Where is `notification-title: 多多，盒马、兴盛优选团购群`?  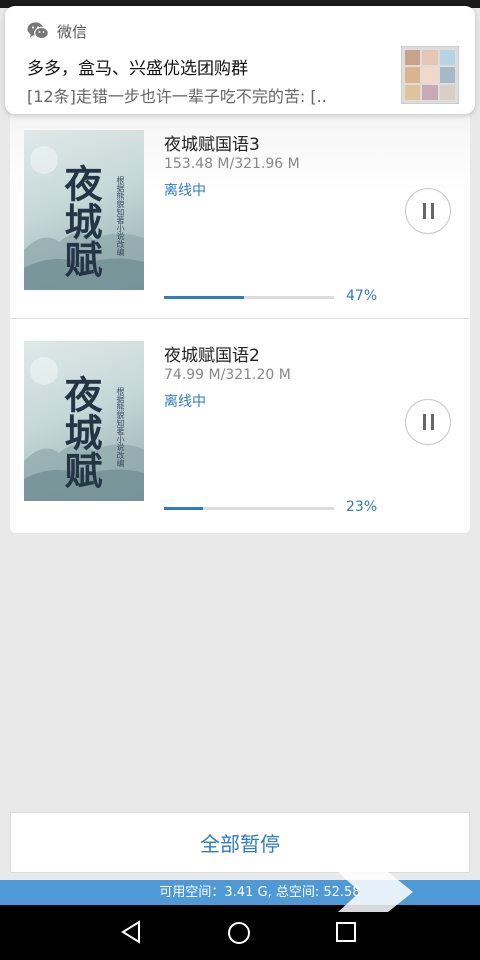
notification-title: 多多，盒马、兴盛优选团购群 is located at coordinates (137, 69).